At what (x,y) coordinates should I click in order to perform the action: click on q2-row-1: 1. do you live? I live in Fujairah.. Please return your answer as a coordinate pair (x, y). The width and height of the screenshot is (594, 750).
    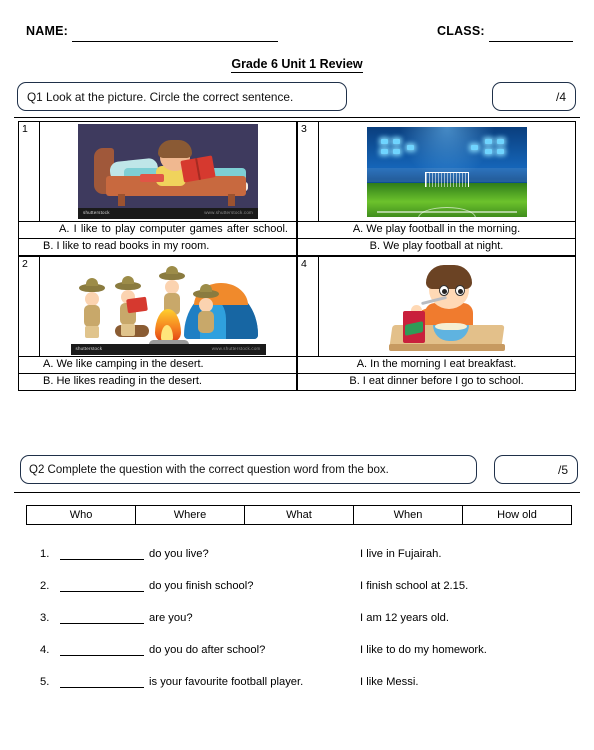
    Looking at the image, I should click on (310, 564).